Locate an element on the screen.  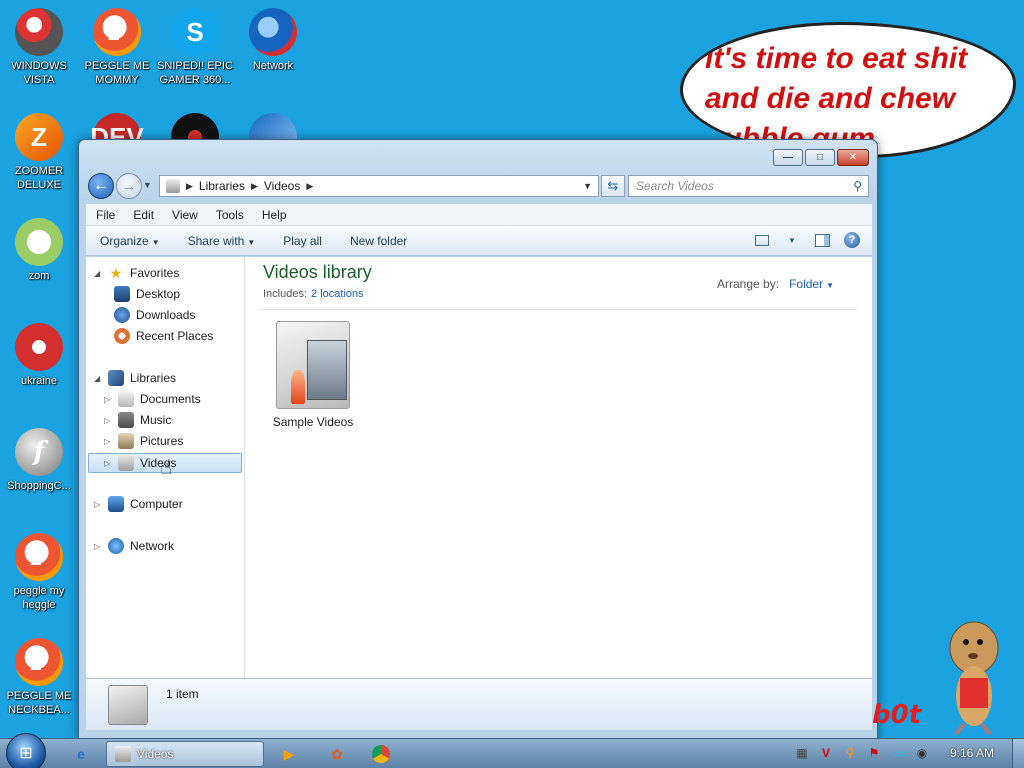
desktop-icon-peggle-my-heggle: P peggle my heggle is located at coordinates (39, 572).